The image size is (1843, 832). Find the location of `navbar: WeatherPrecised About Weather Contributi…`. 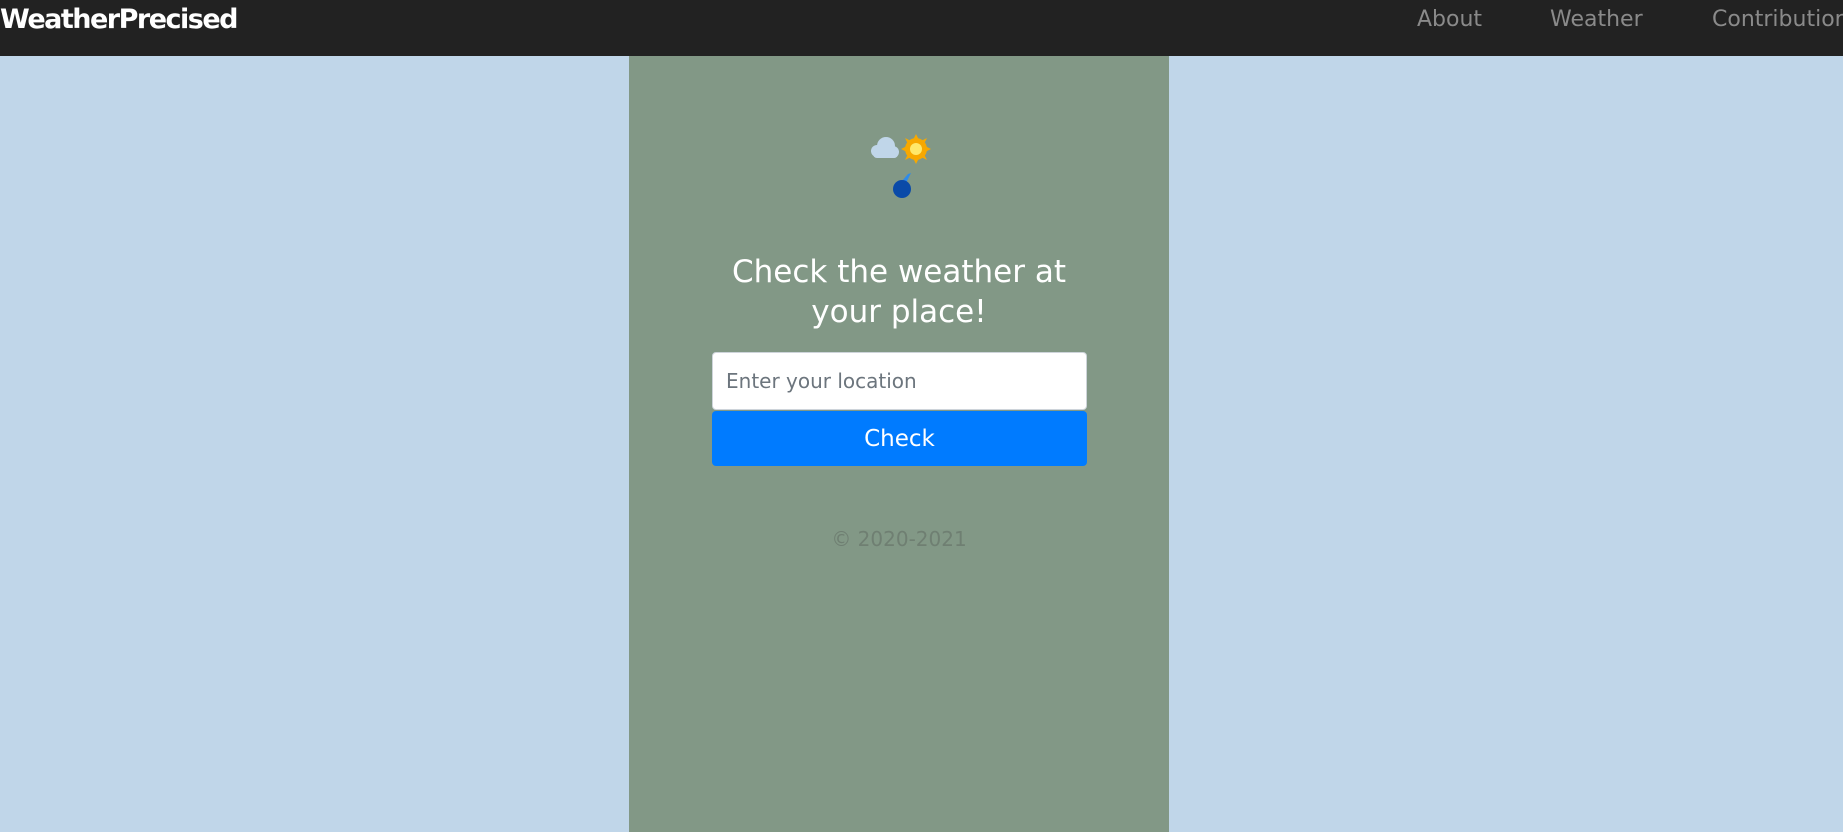

navbar: WeatherPrecised About Weather Contributi… is located at coordinates (921, 28).